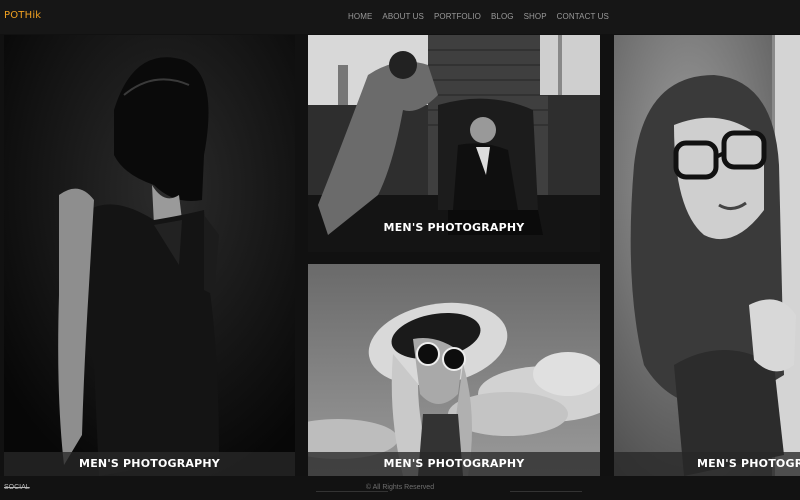 This screenshot has width=800, height=500. Describe the element at coordinates (352, 491) in the screenshot. I see `footer-divider-left` at that location.